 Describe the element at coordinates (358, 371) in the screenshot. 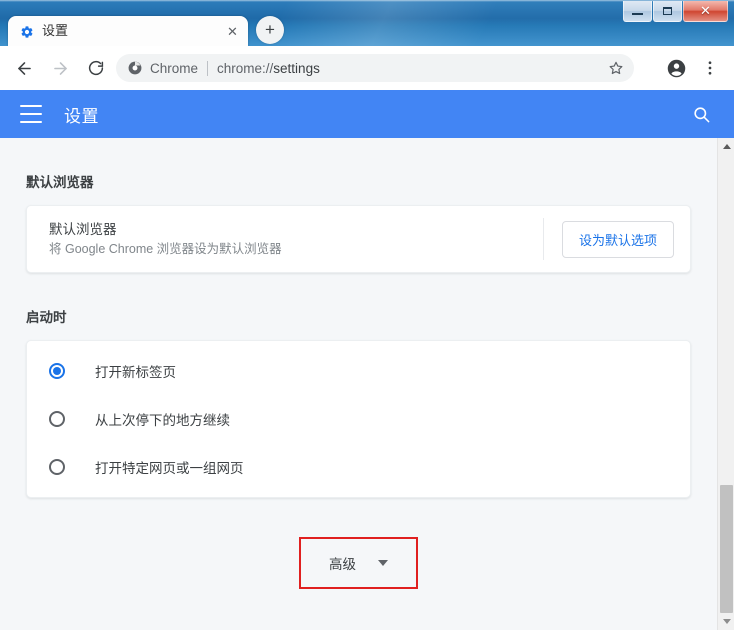

I see `startup-option-new-tab: 打开新标签页` at that location.